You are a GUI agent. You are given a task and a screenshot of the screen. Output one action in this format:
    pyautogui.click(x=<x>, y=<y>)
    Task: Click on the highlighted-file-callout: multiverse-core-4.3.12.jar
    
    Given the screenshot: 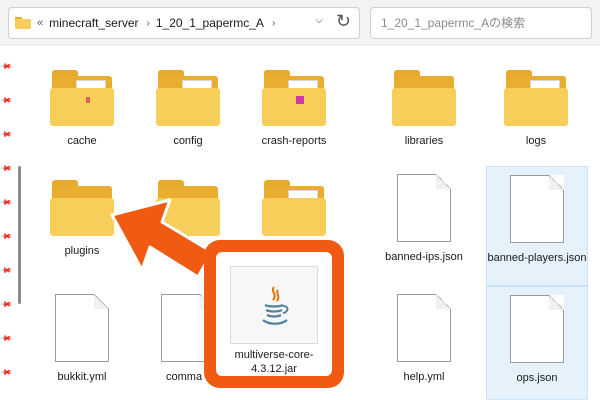 What is the action you would take?
    pyautogui.click(x=274, y=314)
    